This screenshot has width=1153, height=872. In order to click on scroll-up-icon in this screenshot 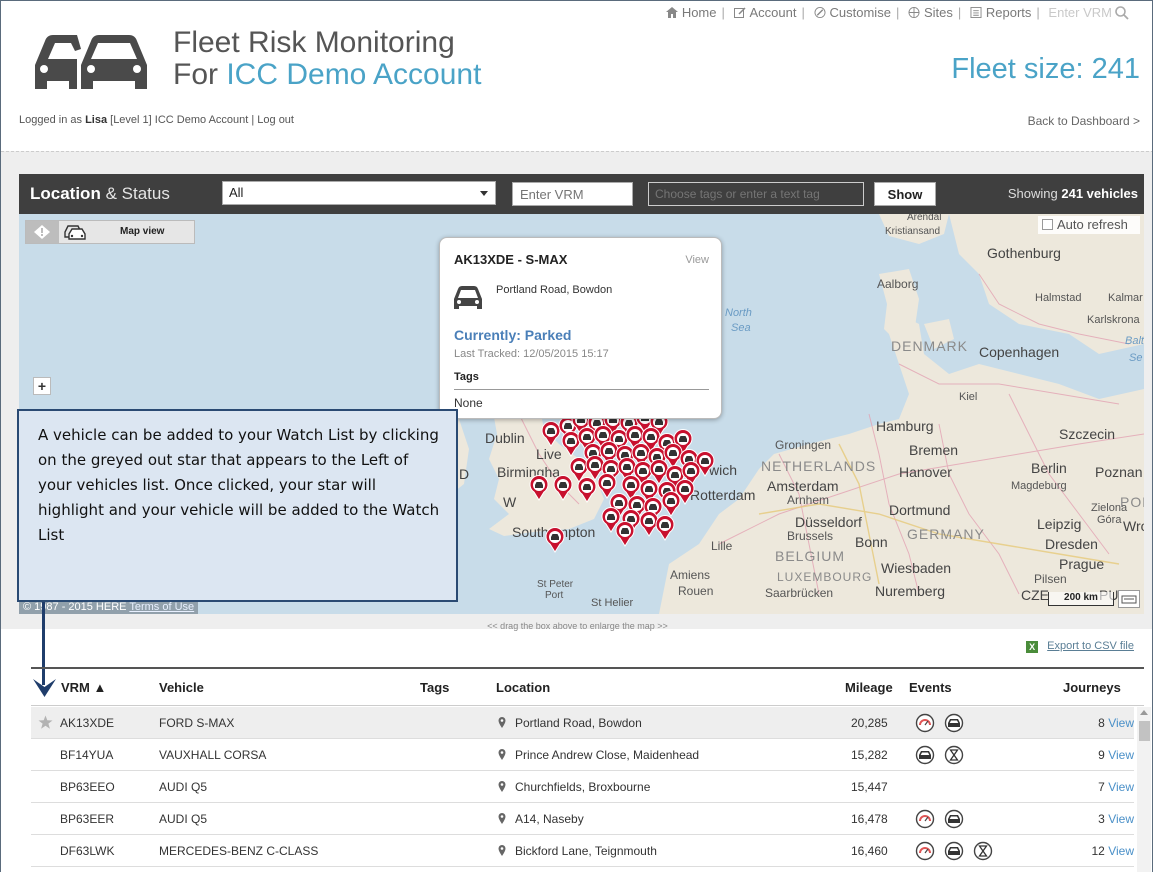, I will do `click(1144, 712)`.